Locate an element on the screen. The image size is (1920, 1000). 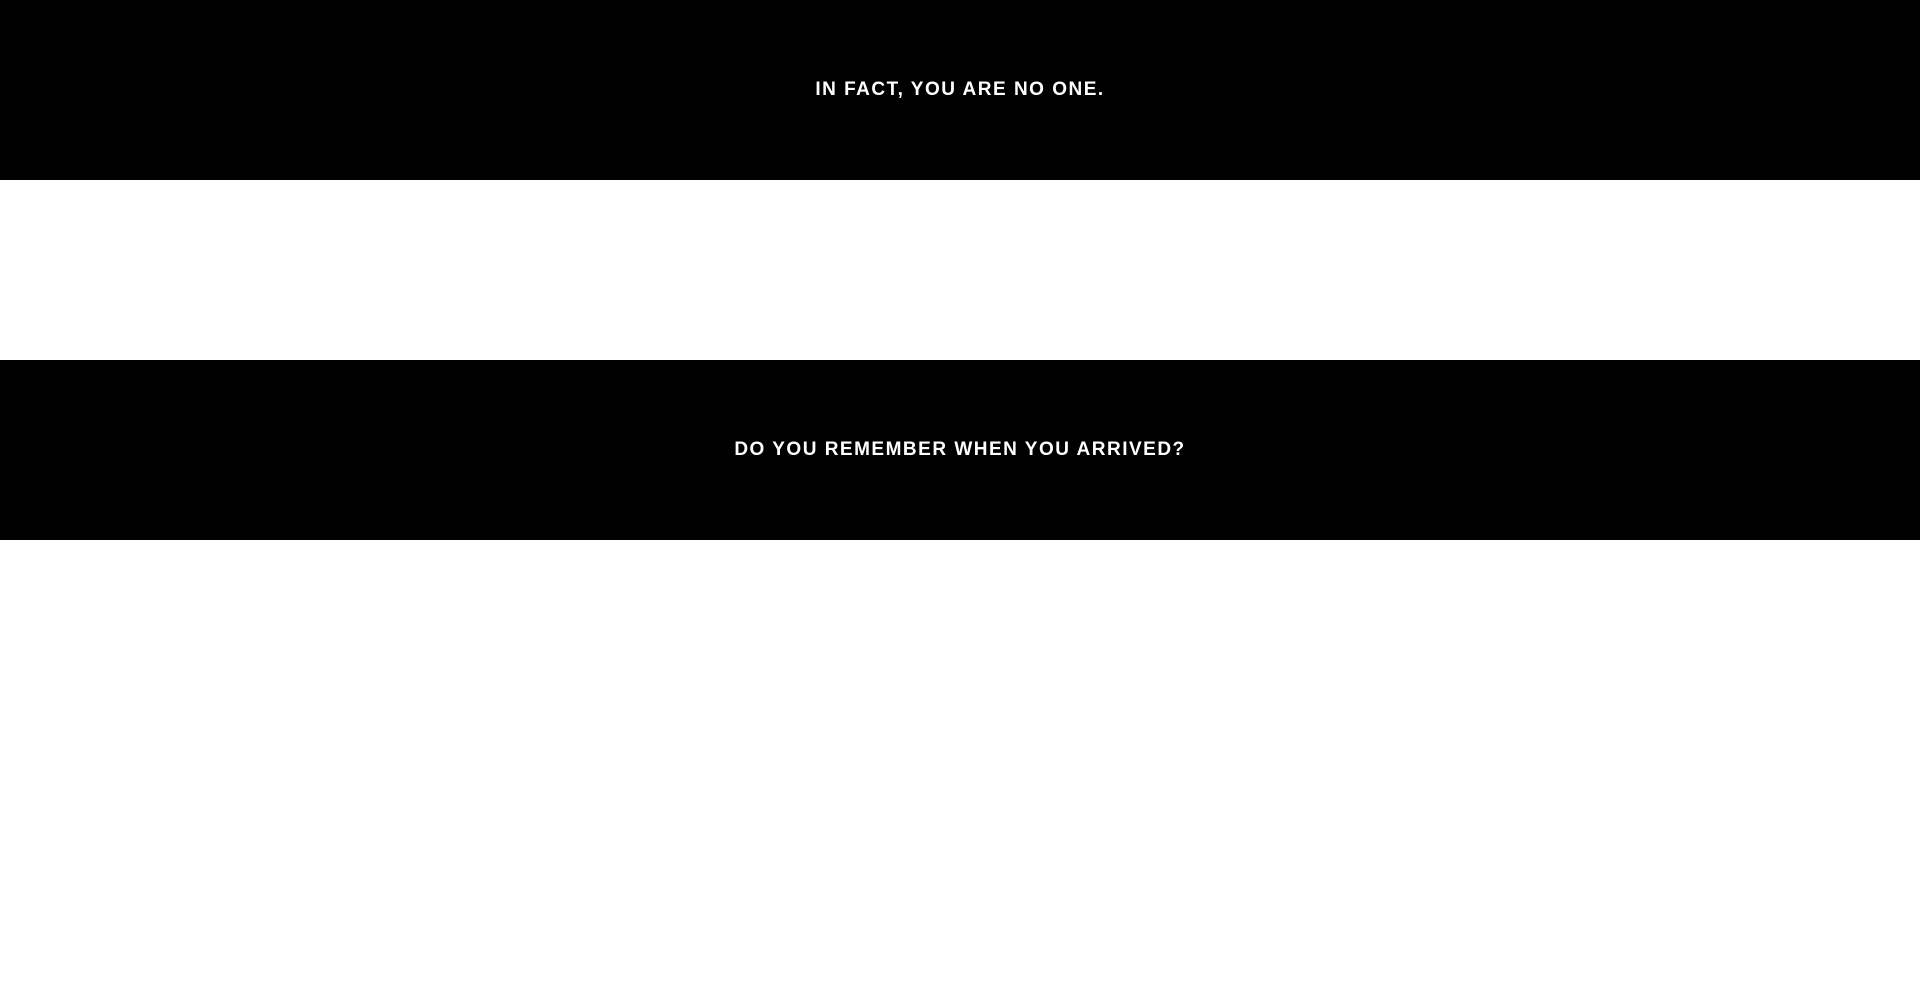
message-text-1: IN FACT, YOU ARE NO ONE. is located at coordinates (960, 89).